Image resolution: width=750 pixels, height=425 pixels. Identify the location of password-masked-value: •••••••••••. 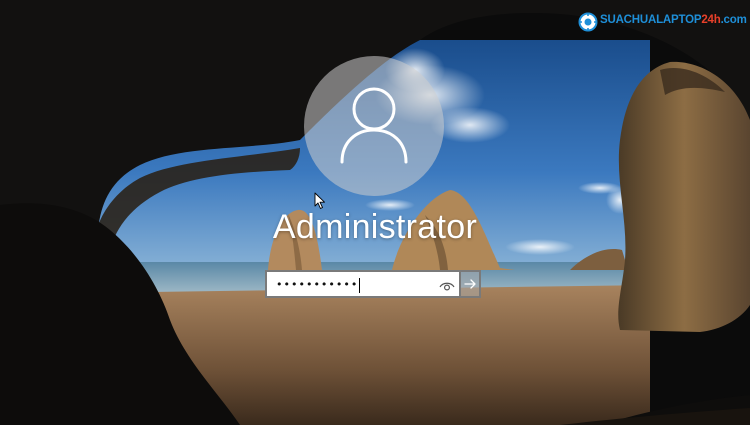
(318, 285).